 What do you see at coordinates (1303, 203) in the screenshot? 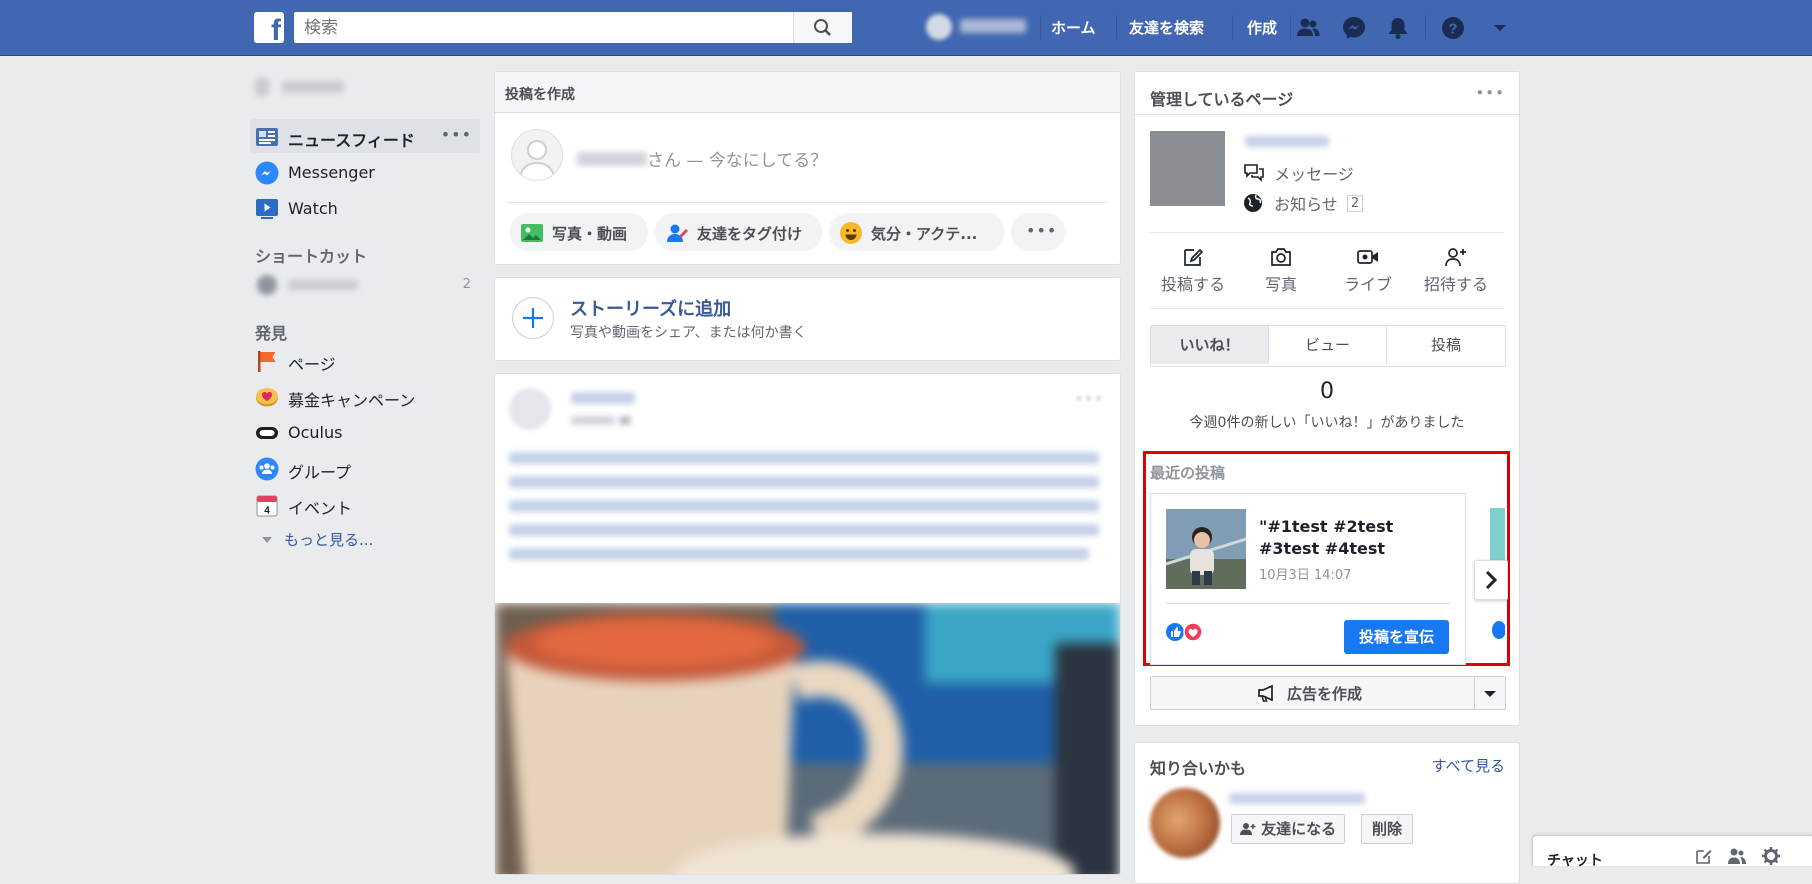
I see `page-notifications-link: お知らせ 2` at bounding box center [1303, 203].